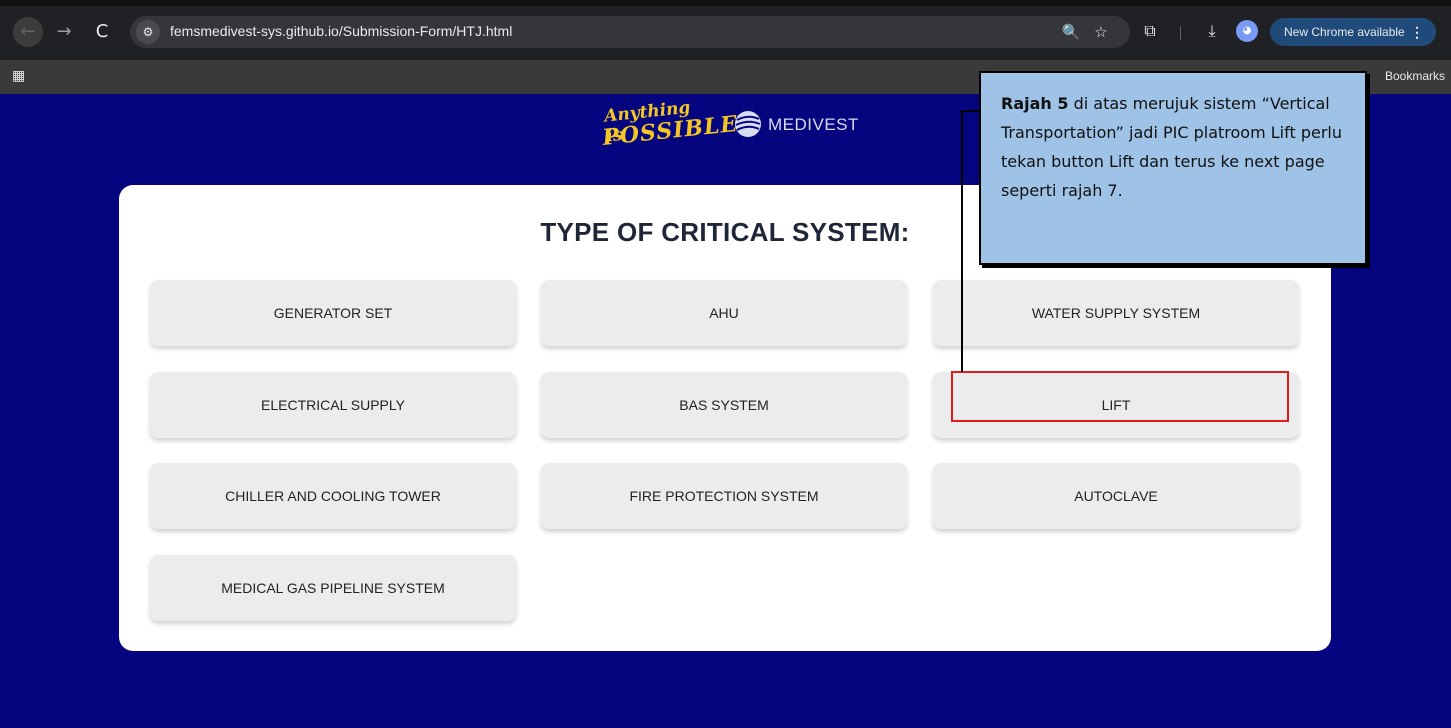 This screenshot has height=728, width=1451. What do you see at coordinates (724, 313) in the screenshot?
I see `ahu-button: AHU` at bounding box center [724, 313].